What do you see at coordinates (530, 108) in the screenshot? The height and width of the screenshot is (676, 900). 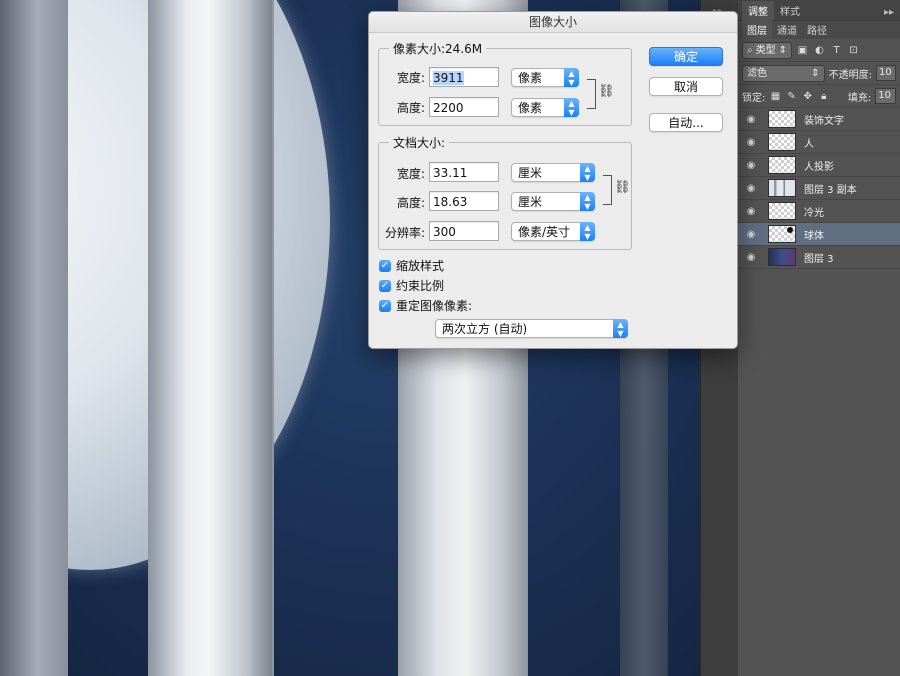 I see `pixel-height-unit: 像素` at bounding box center [530, 108].